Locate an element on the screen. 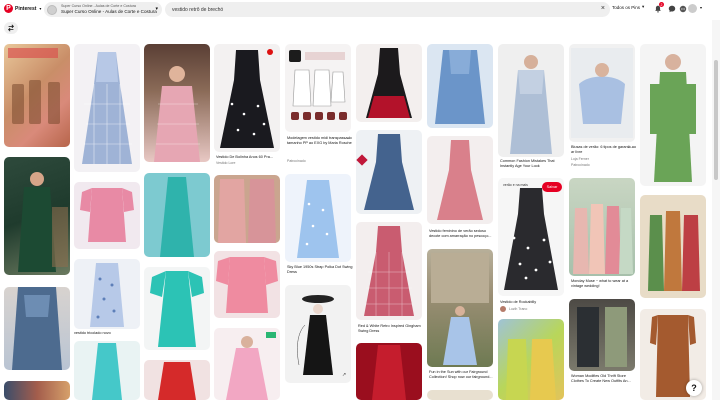  scrollbar is located at coordinates (716, 210).